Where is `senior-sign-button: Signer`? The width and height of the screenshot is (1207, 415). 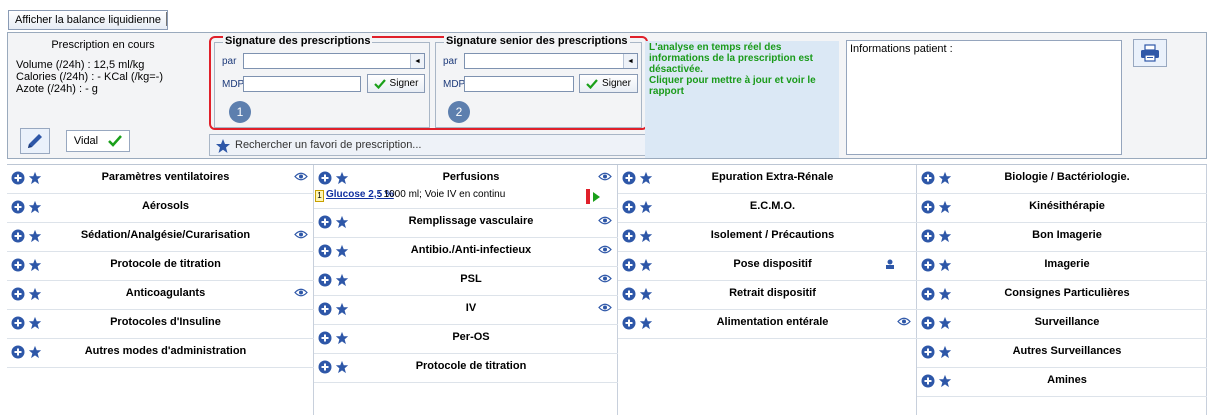 senior-sign-button: Signer is located at coordinates (608, 83).